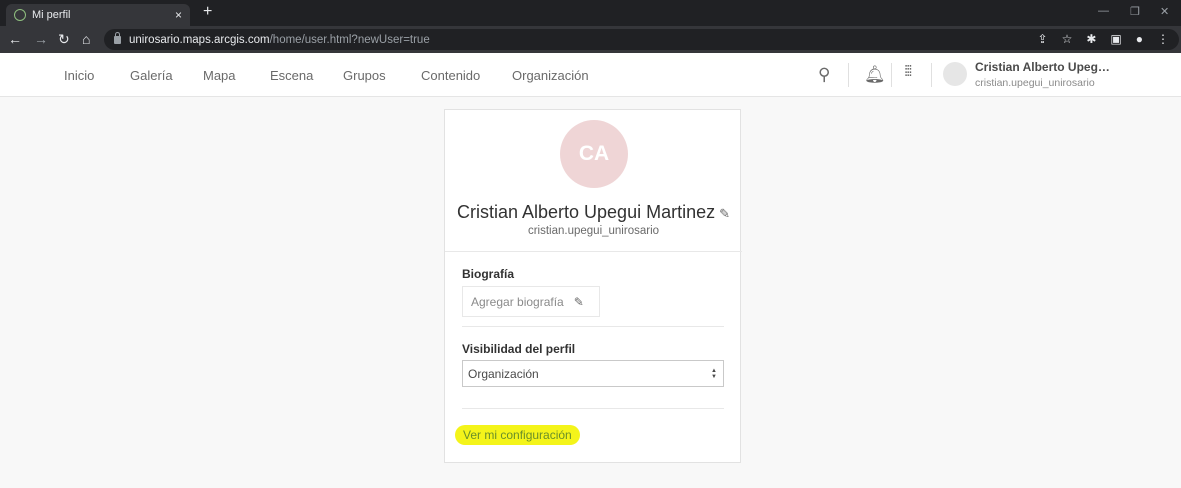 The width and height of the screenshot is (1181, 488). What do you see at coordinates (98, 15) in the screenshot?
I see `browser-tab: Mi perfil ×` at bounding box center [98, 15].